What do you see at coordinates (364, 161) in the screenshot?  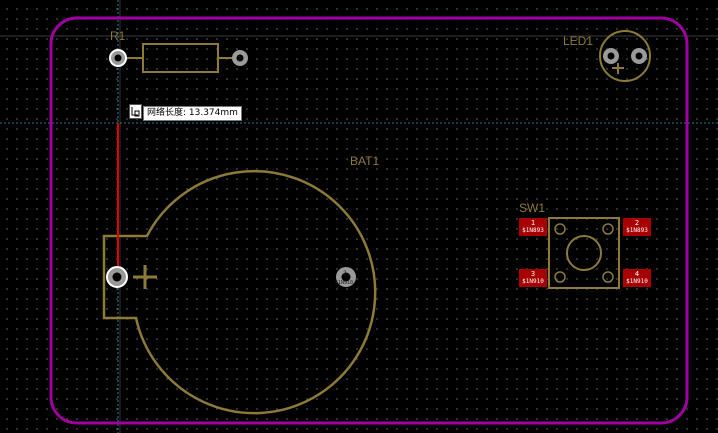 I see `bat1-designator: BAT1` at bounding box center [364, 161].